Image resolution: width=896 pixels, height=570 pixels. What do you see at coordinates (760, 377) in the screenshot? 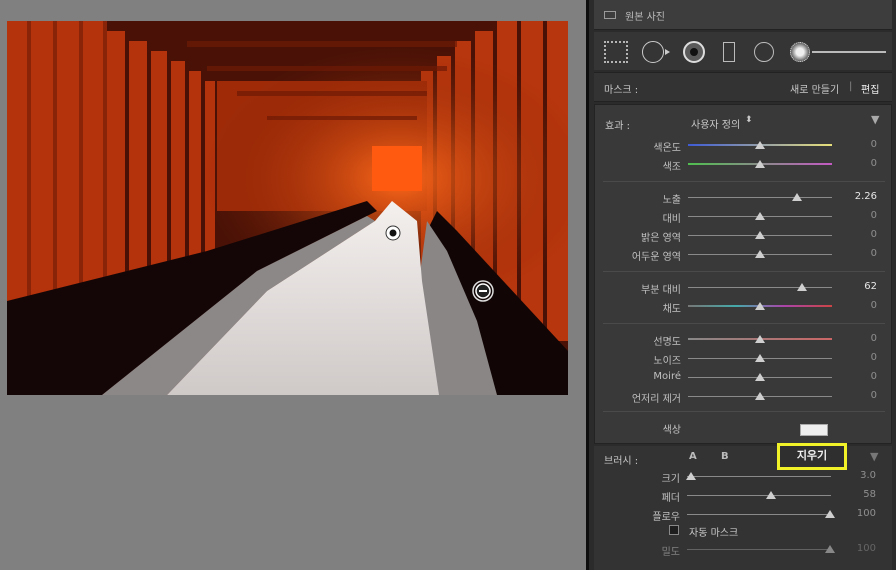
I see `moire-slider-thumb` at bounding box center [760, 377].